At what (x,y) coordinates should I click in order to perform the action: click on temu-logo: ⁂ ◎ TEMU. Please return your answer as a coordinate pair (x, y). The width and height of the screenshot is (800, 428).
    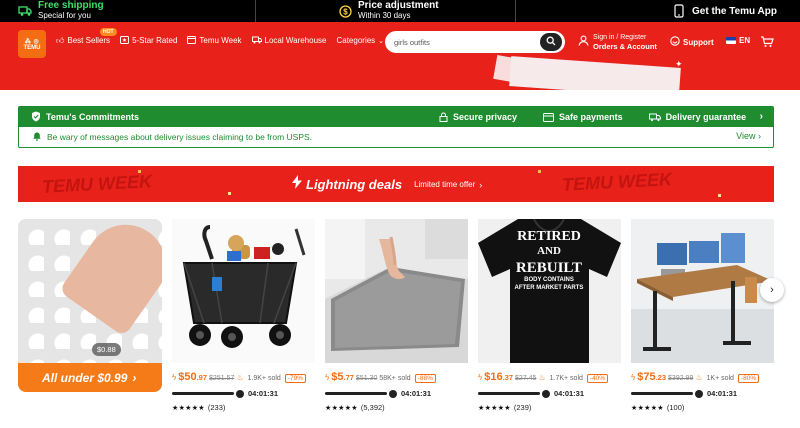
    Looking at the image, I should click on (32, 44).